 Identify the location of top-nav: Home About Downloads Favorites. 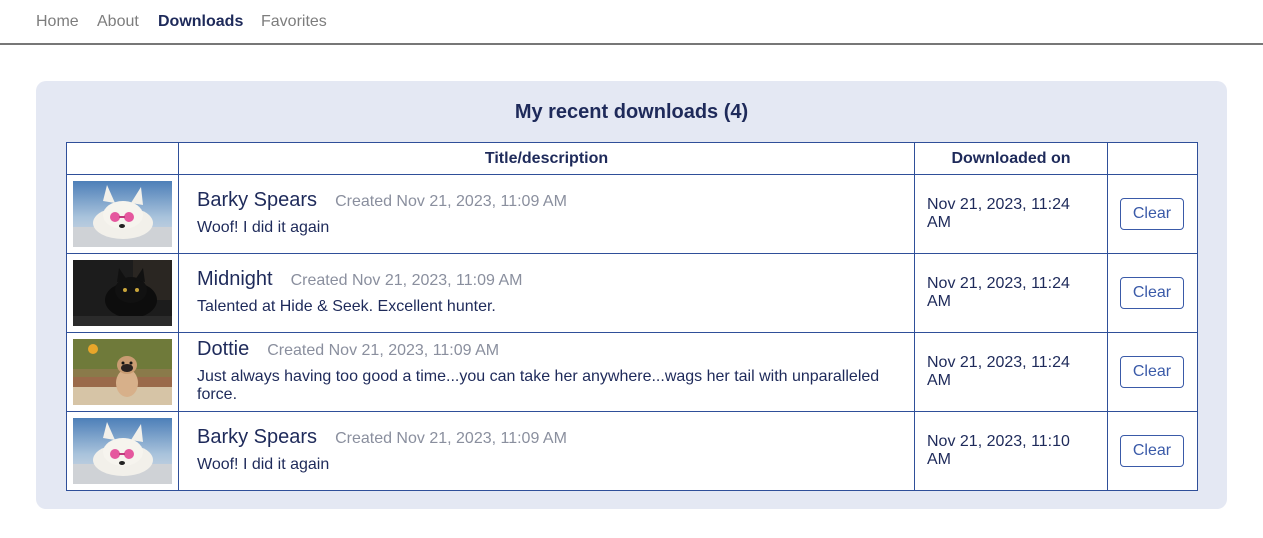
(631, 22).